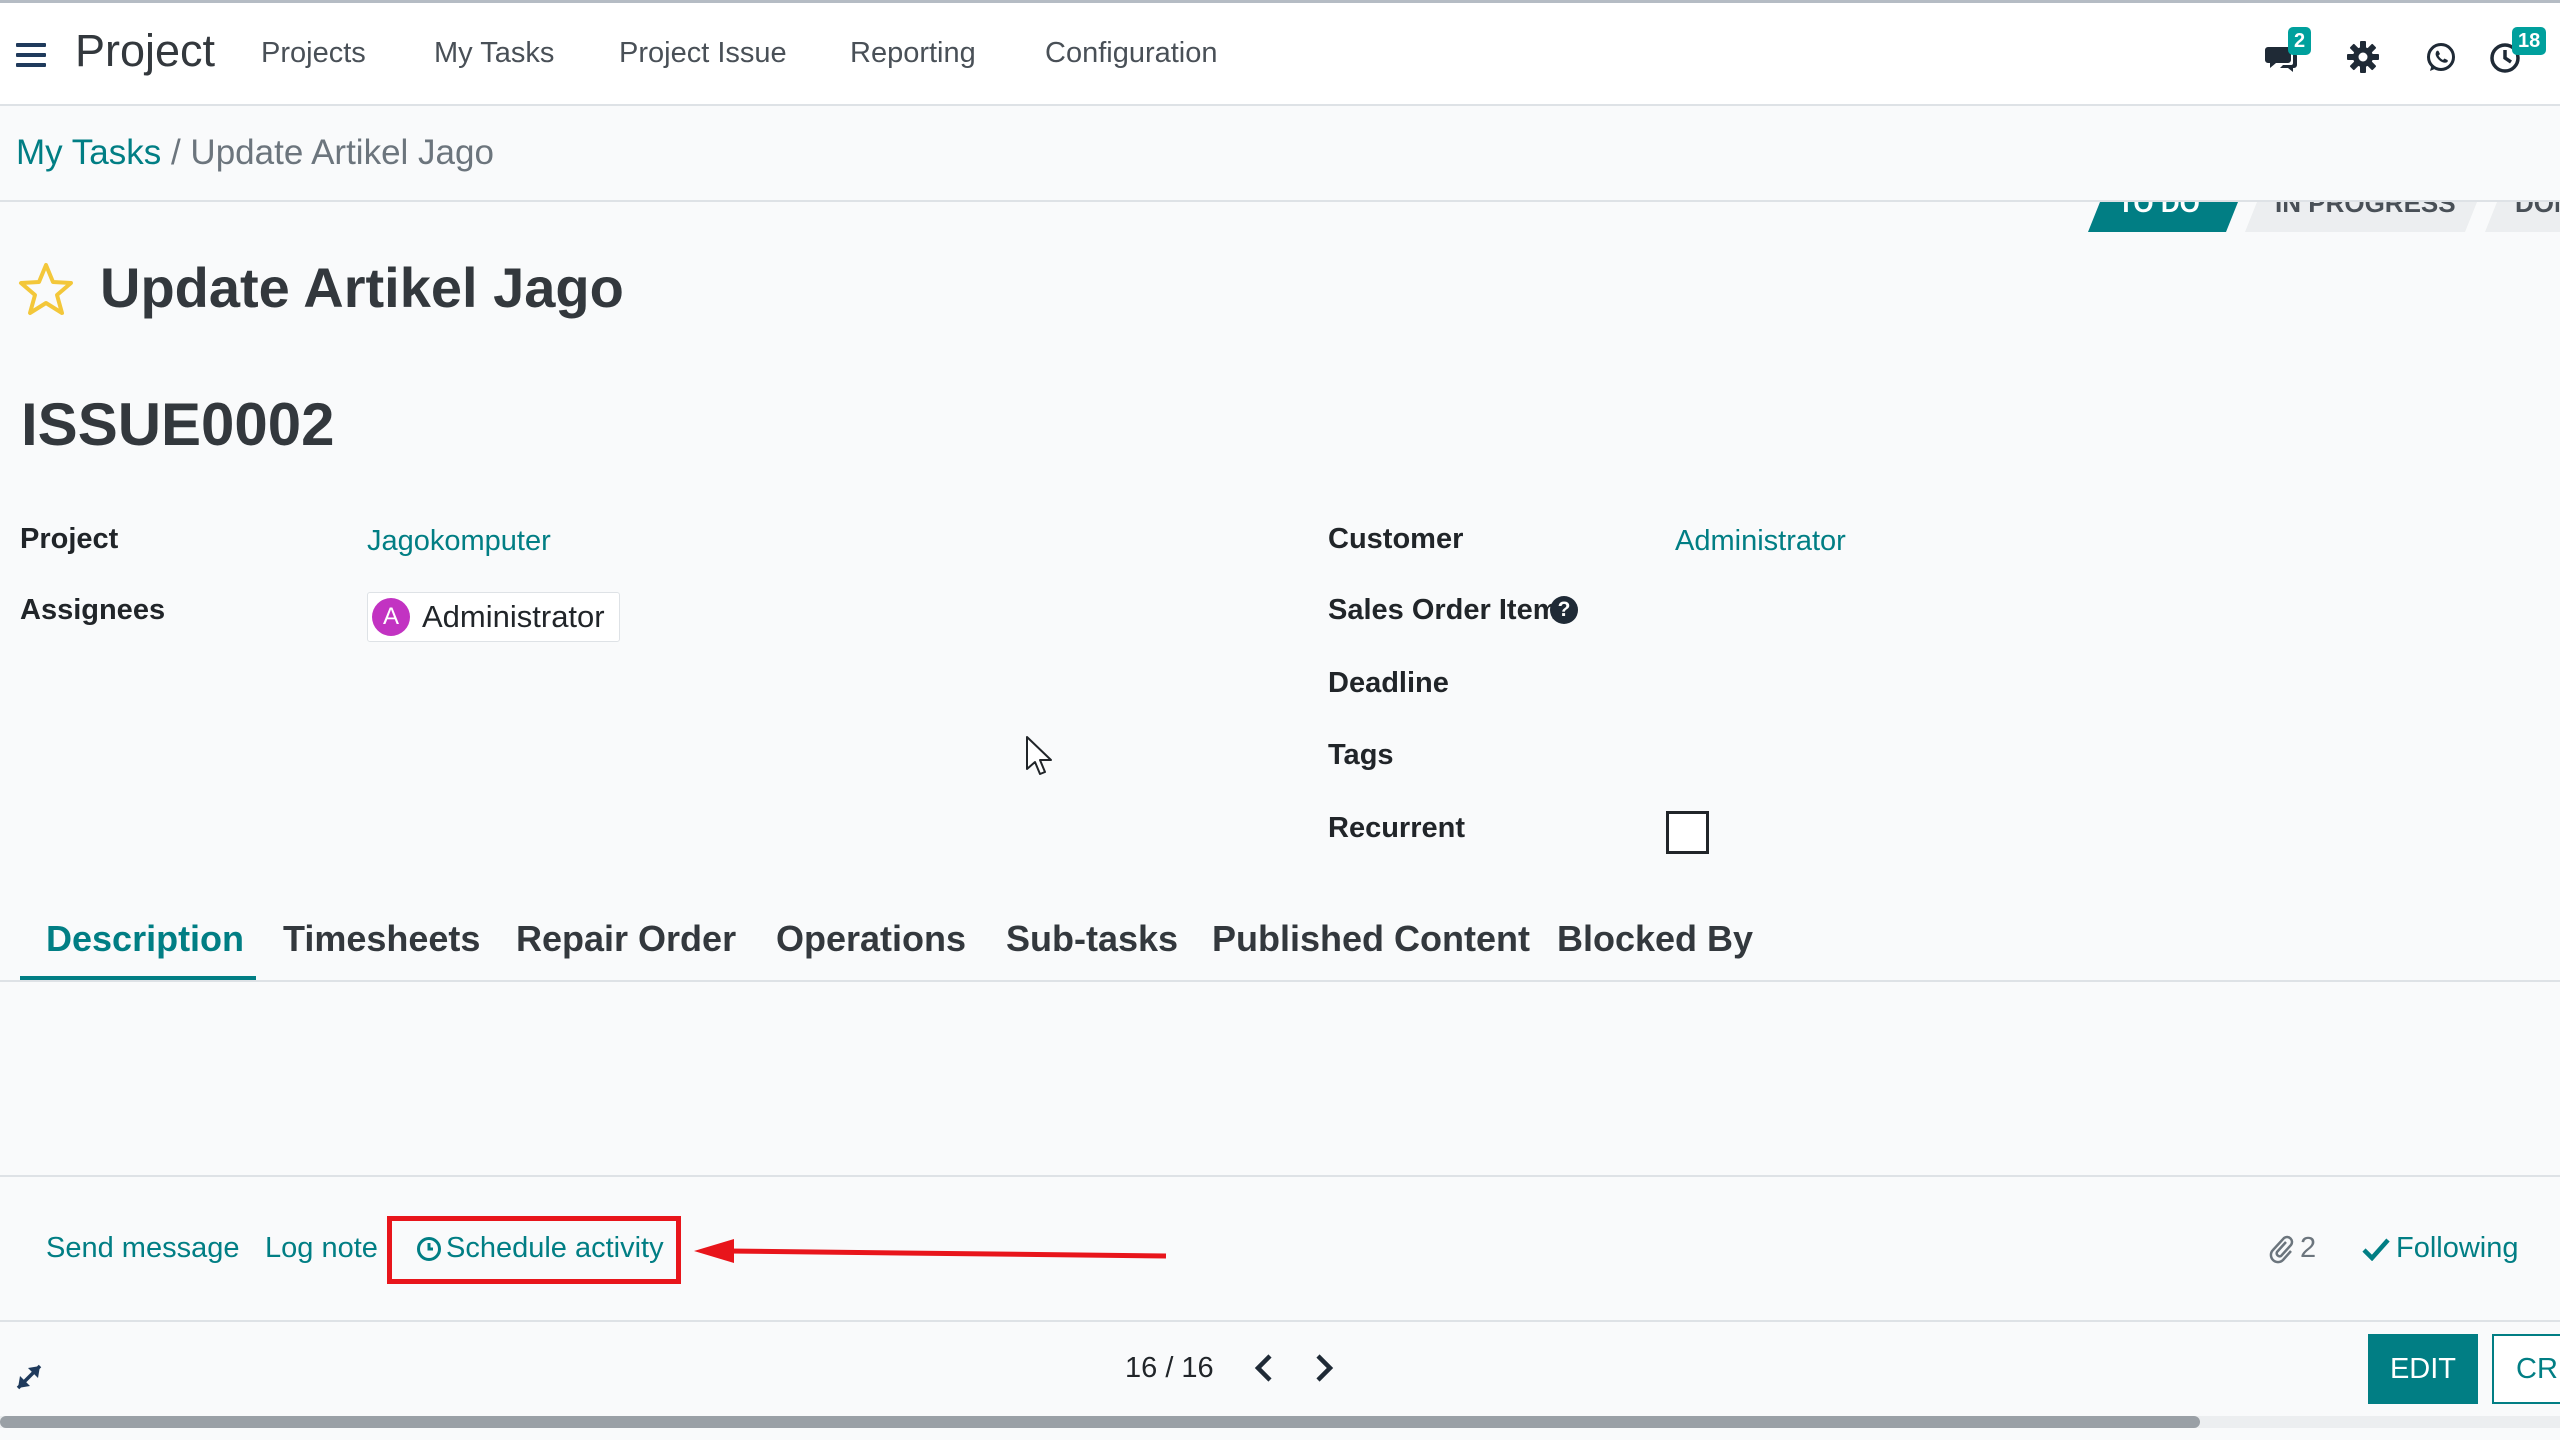 The image size is (2560, 1440). I want to click on send-message-button: Send message, so click(142, 1248).